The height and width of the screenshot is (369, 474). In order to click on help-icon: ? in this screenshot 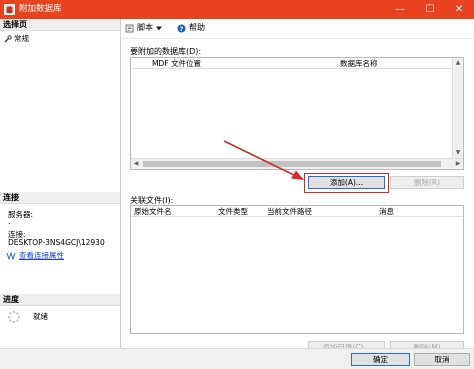, I will do `click(181, 28)`.